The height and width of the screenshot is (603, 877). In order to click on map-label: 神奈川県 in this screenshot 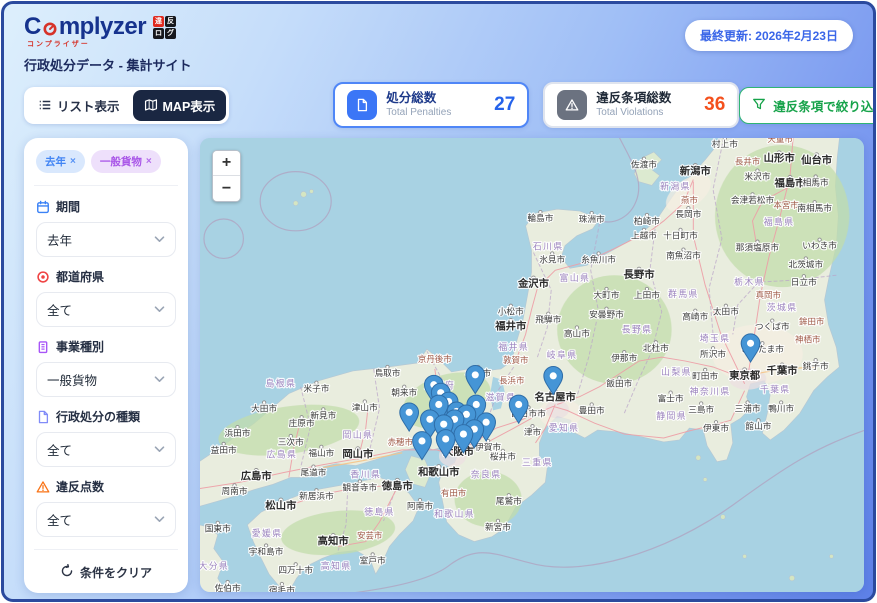, I will do `click(710, 391)`.